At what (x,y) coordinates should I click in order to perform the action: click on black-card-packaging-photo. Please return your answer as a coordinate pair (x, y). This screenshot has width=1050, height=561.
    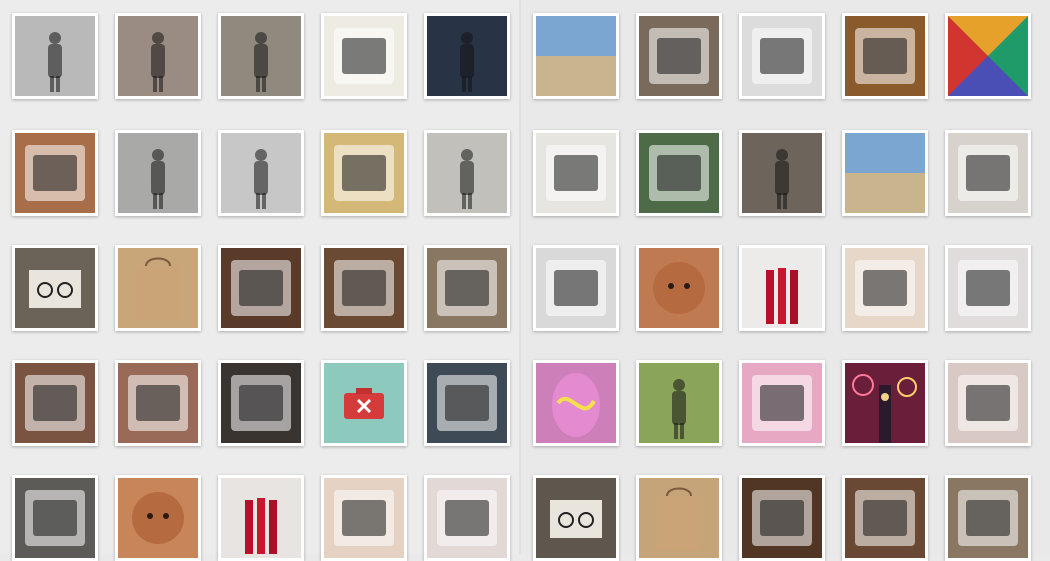
    Looking at the image, I should click on (988, 173).